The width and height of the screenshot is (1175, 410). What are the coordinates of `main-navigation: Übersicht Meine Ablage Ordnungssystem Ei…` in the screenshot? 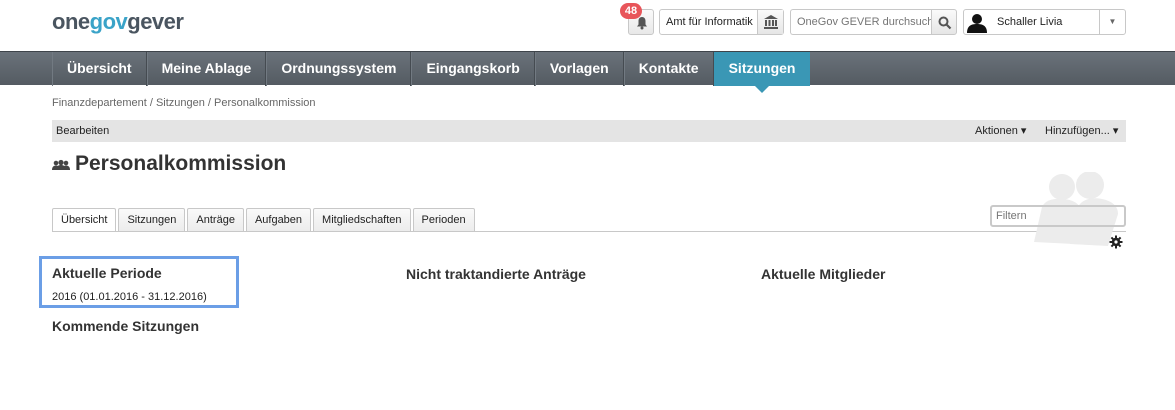 It's located at (587, 72).